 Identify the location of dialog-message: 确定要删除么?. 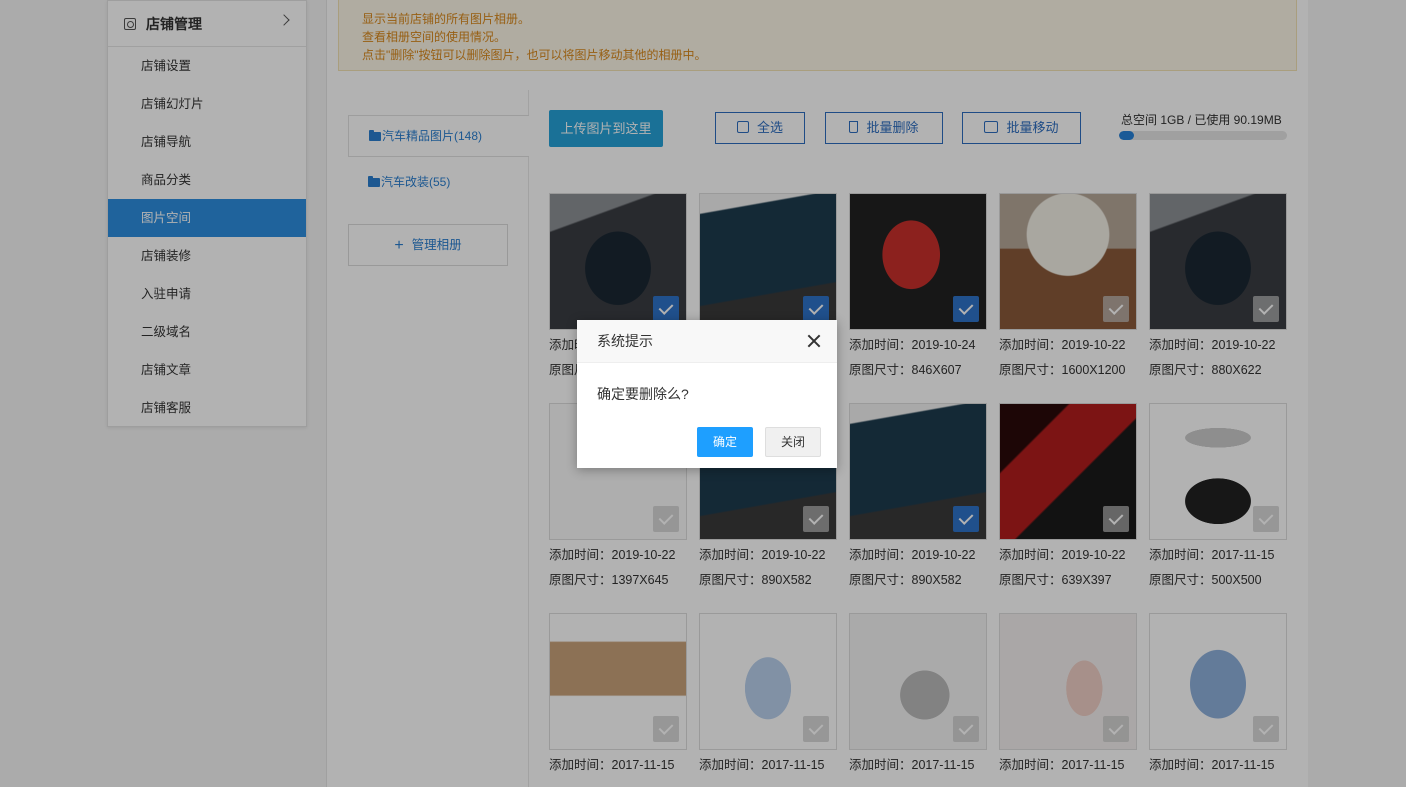
(643, 394).